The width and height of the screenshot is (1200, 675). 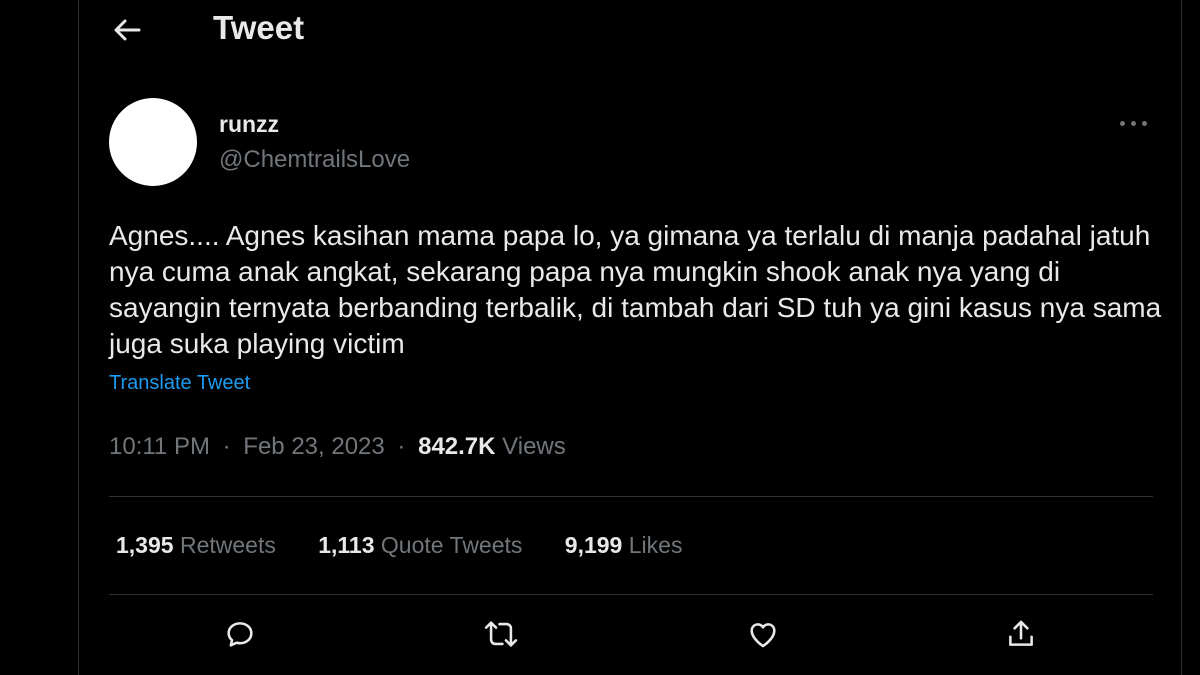 What do you see at coordinates (630, 30) in the screenshot?
I see `header: Tweet` at bounding box center [630, 30].